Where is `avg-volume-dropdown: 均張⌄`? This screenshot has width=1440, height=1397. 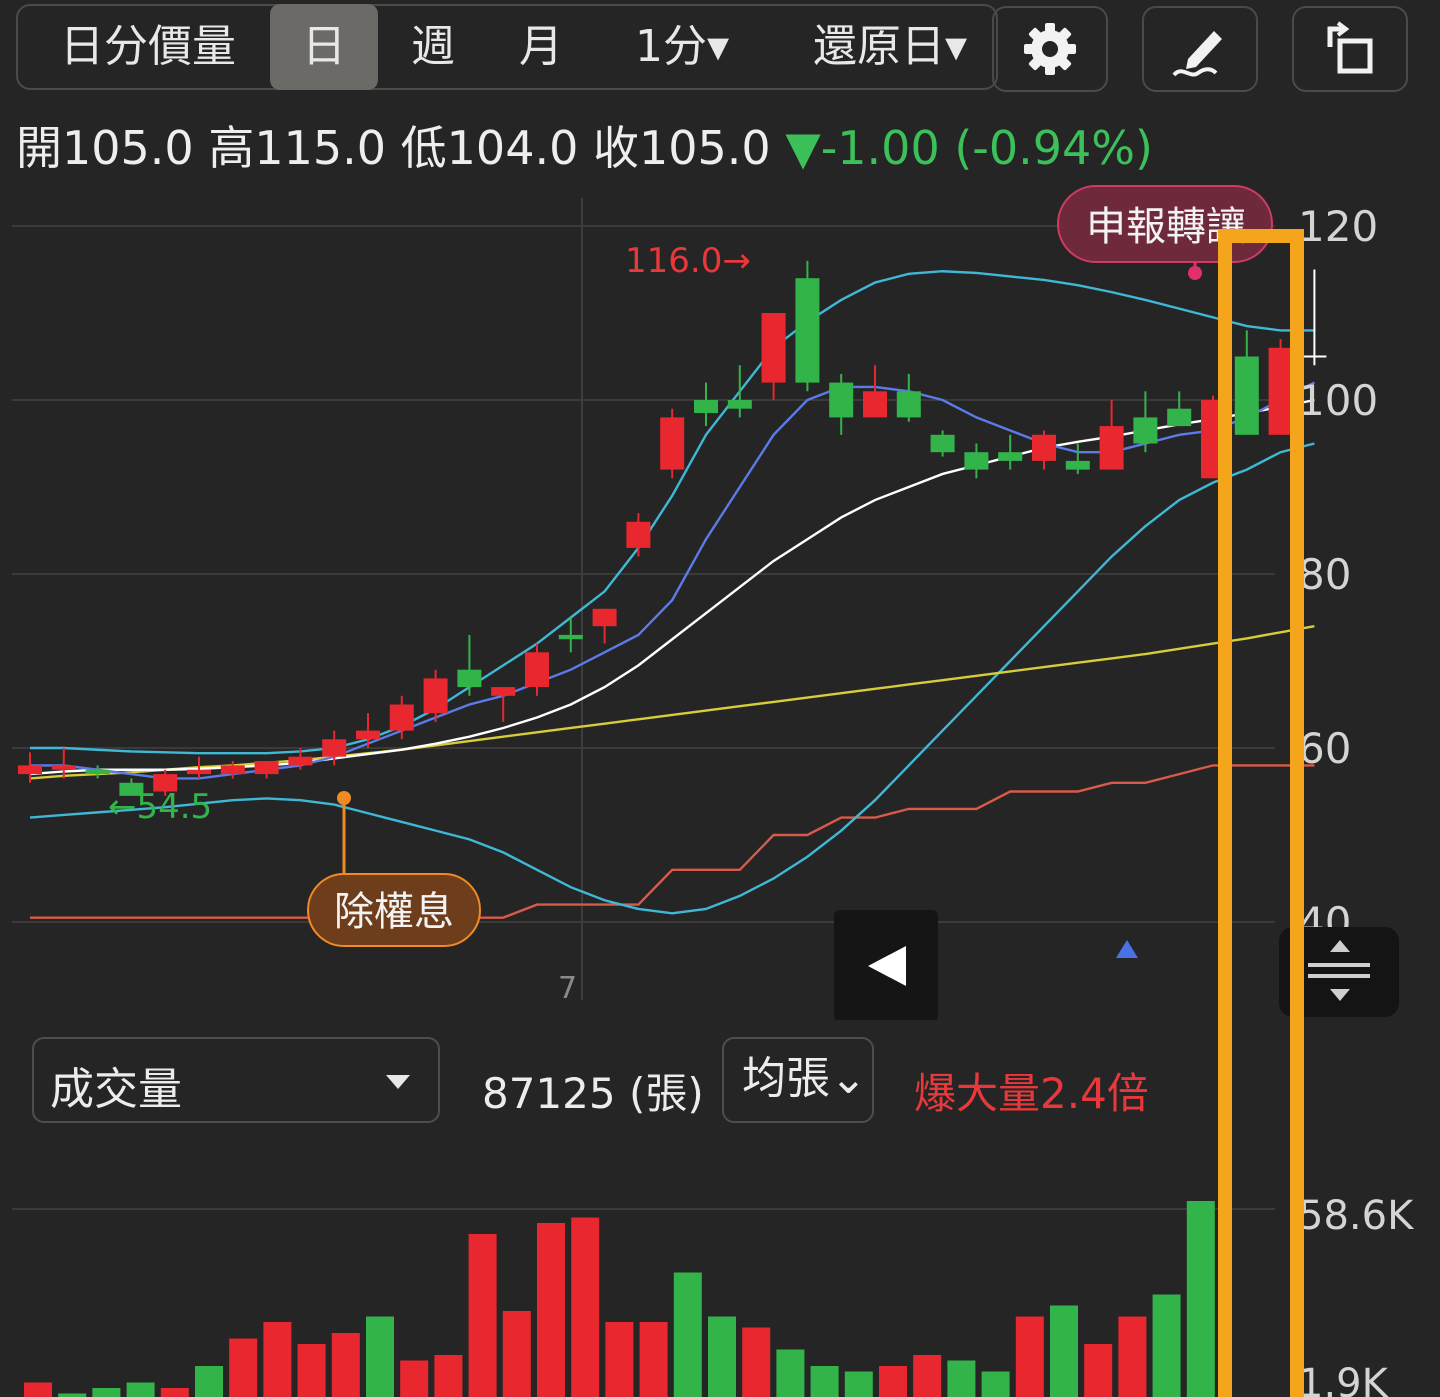
avg-volume-dropdown: 均張⌄ is located at coordinates (798, 1080).